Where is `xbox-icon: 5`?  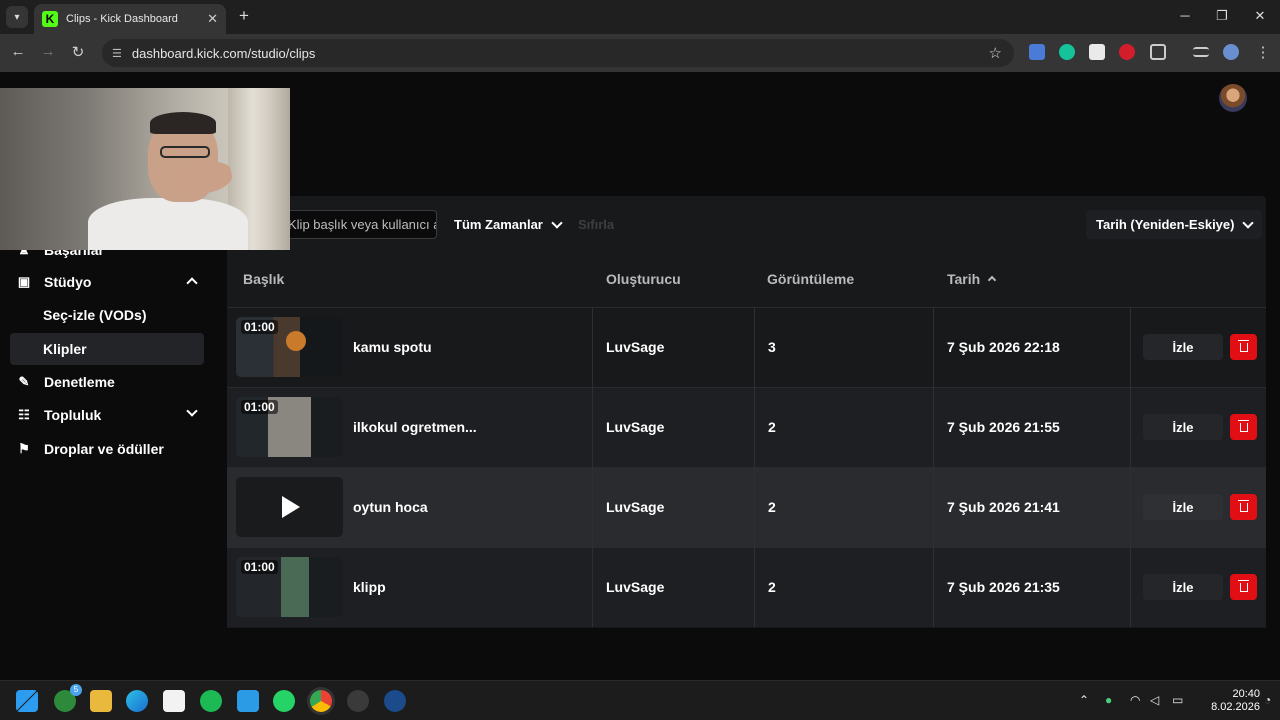 xbox-icon: 5 is located at coordinates (68, 698).